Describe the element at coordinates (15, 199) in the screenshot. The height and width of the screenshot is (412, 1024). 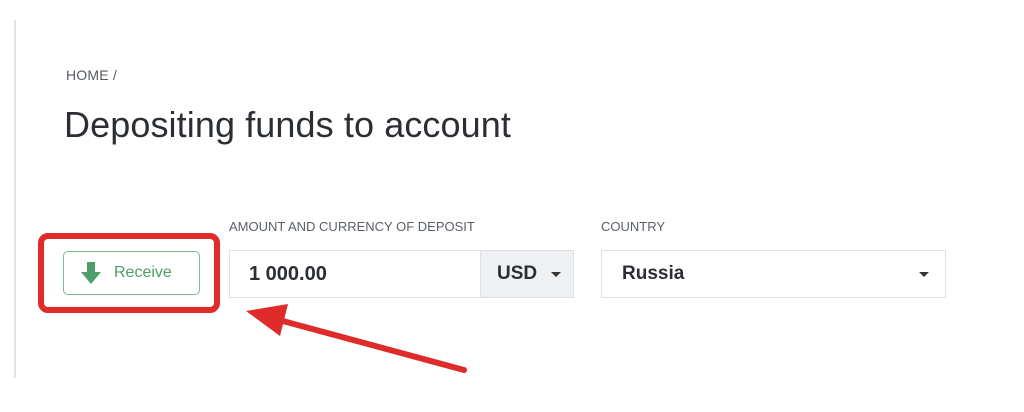
I see `left-divider` at that location.